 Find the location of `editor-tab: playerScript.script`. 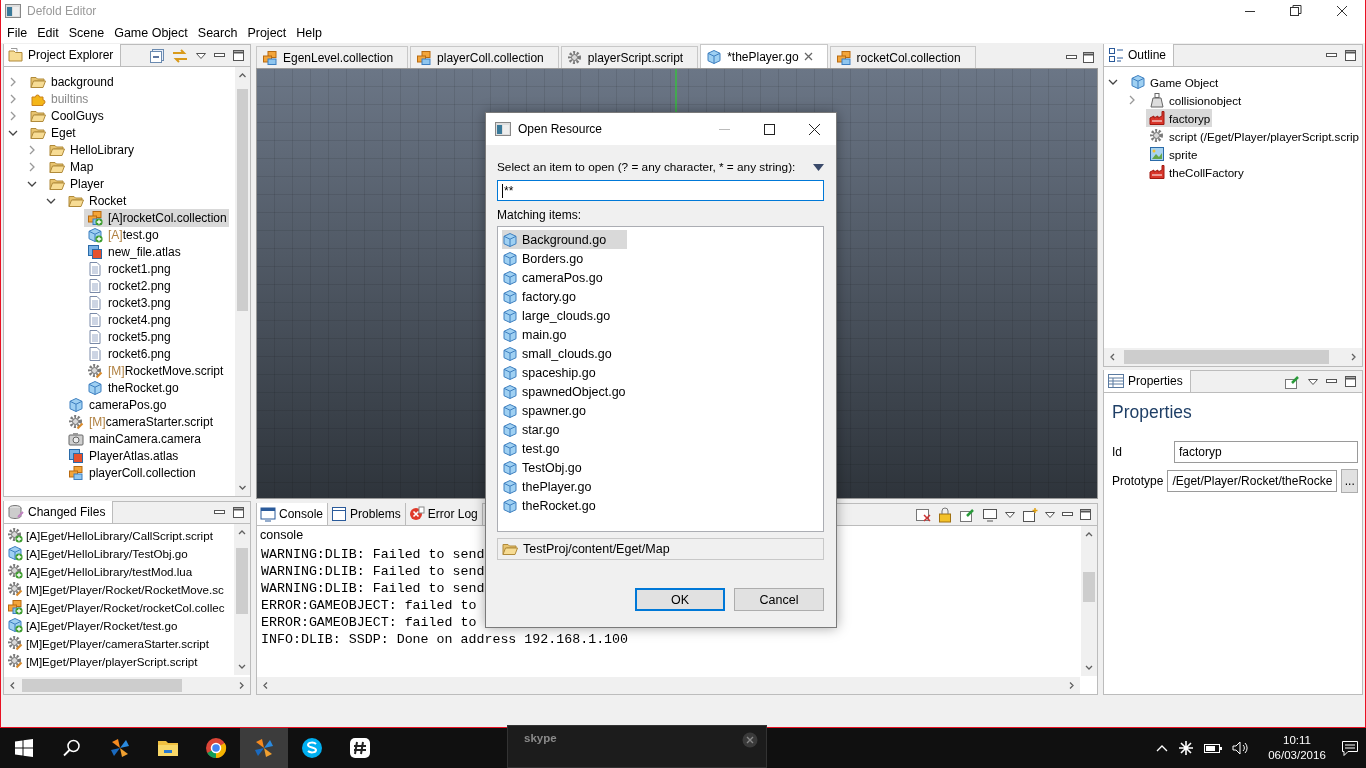

editor-tab: playerScript.script is located at coordinates (629, 57).